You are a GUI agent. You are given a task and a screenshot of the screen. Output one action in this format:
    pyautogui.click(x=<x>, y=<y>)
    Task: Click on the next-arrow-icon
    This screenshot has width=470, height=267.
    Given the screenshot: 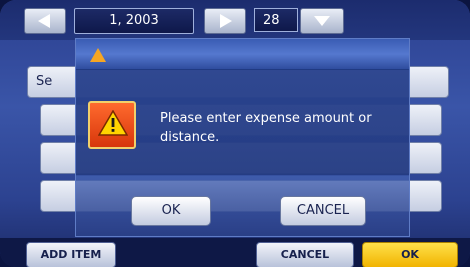 What is the action you would take?
    pyautogui.click(x=226, y=21)
    